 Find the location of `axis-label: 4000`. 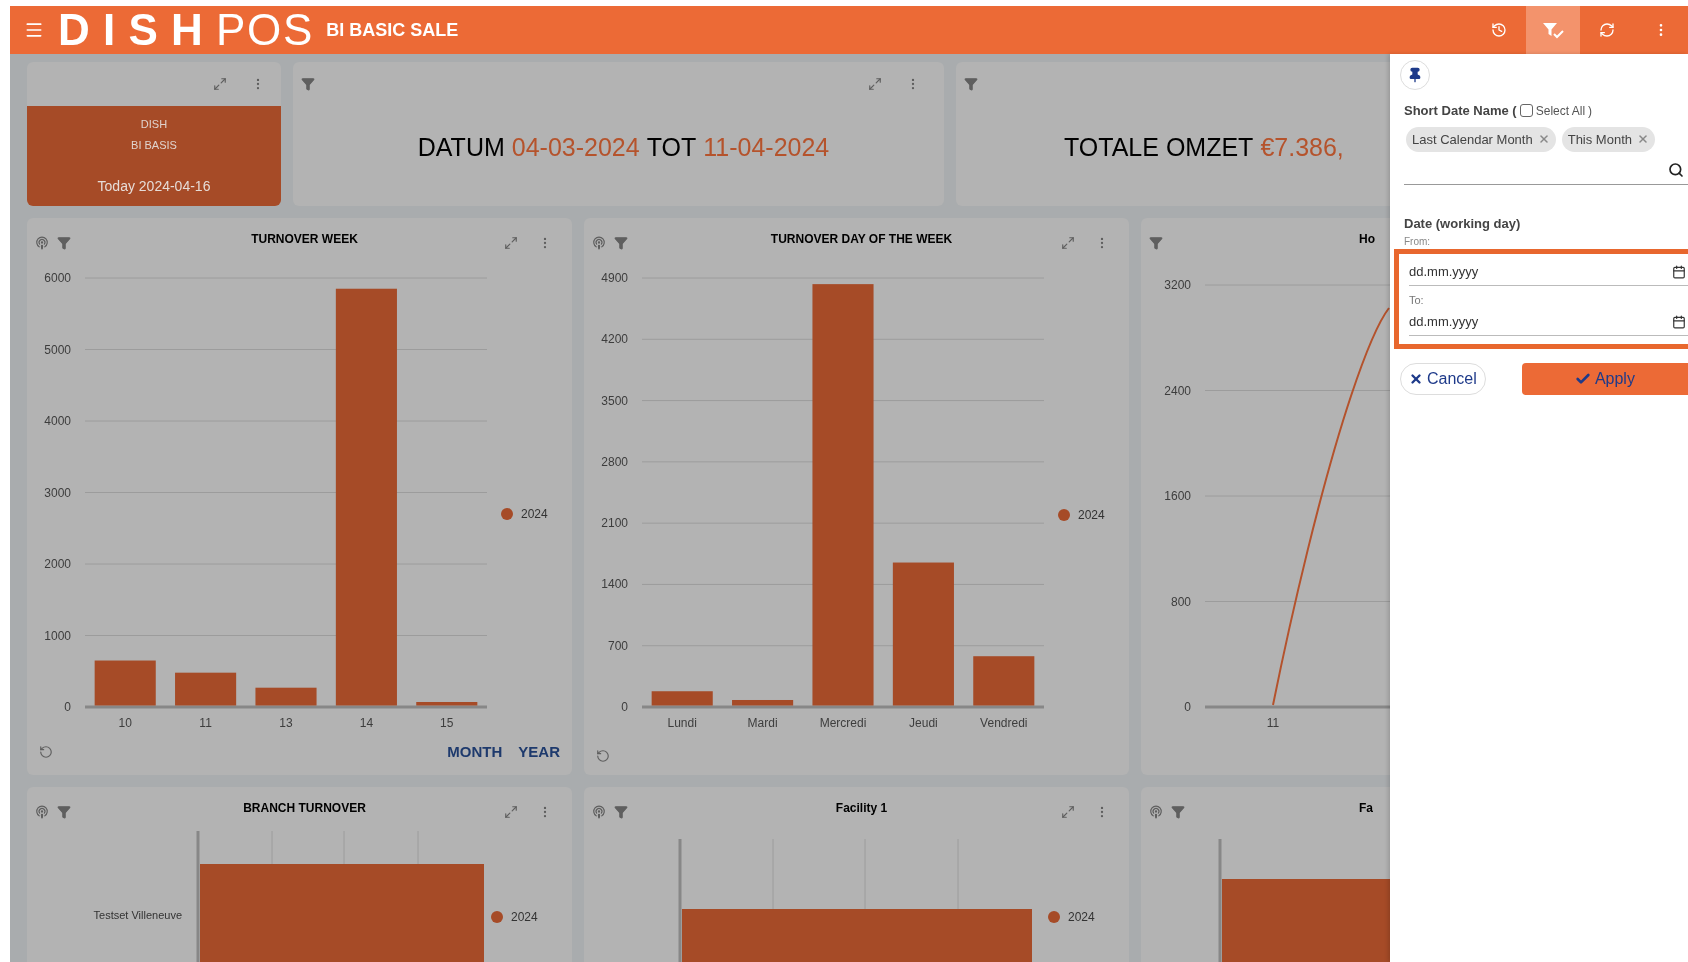

axis-label: 4000 is located at coordinates (57, 420).